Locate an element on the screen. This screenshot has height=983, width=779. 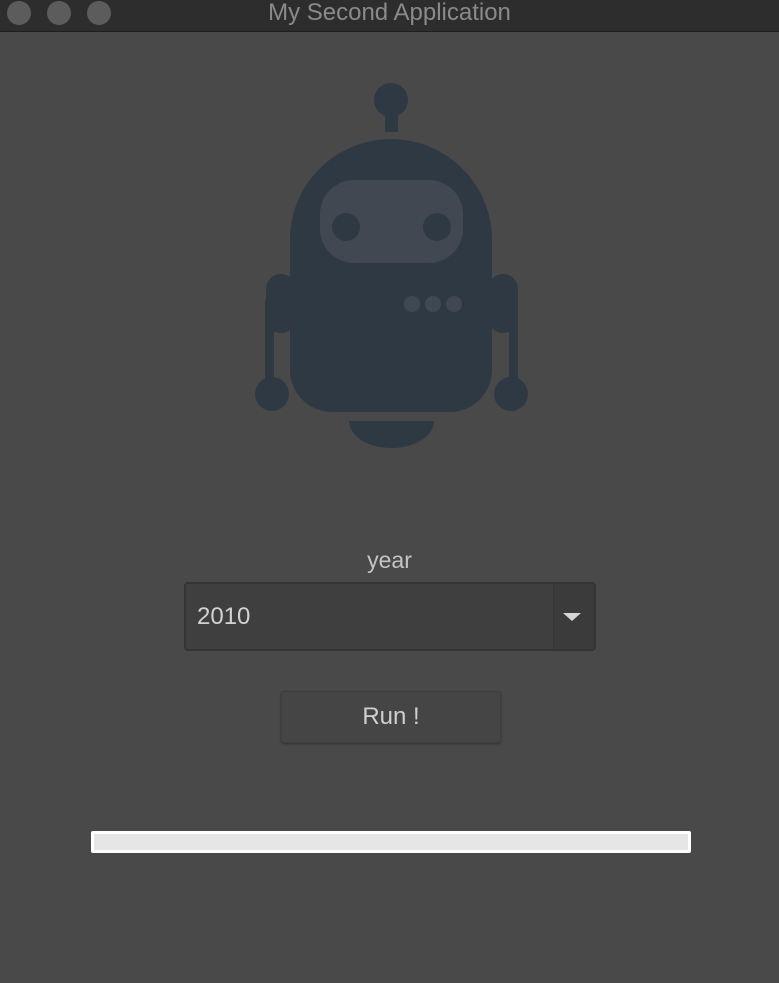
chevron-down-icon is located at coordinates (572, 617).